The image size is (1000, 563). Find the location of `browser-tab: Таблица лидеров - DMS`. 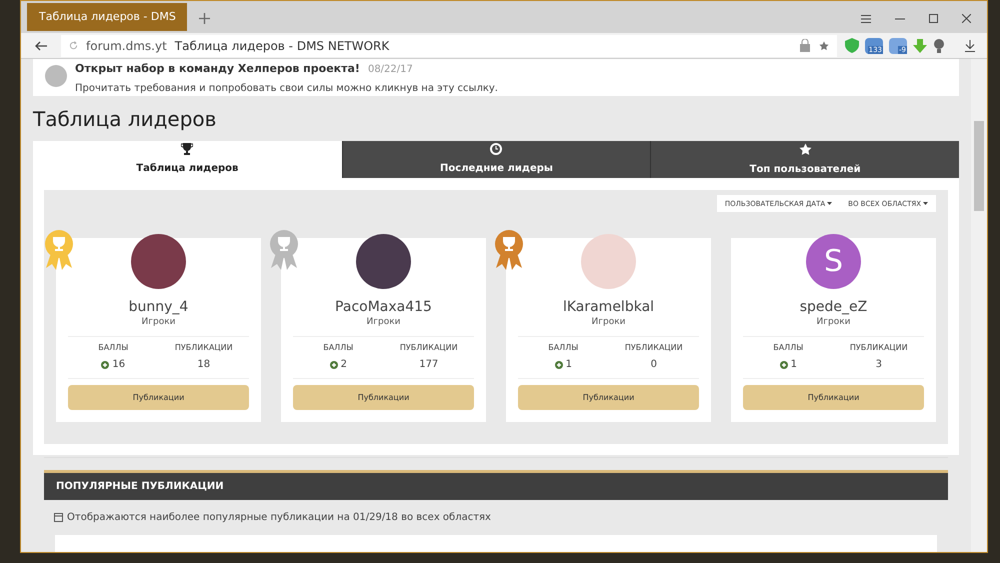

browser-tab: Таблица лидеров - DMS is located at coordinates (107, 17).